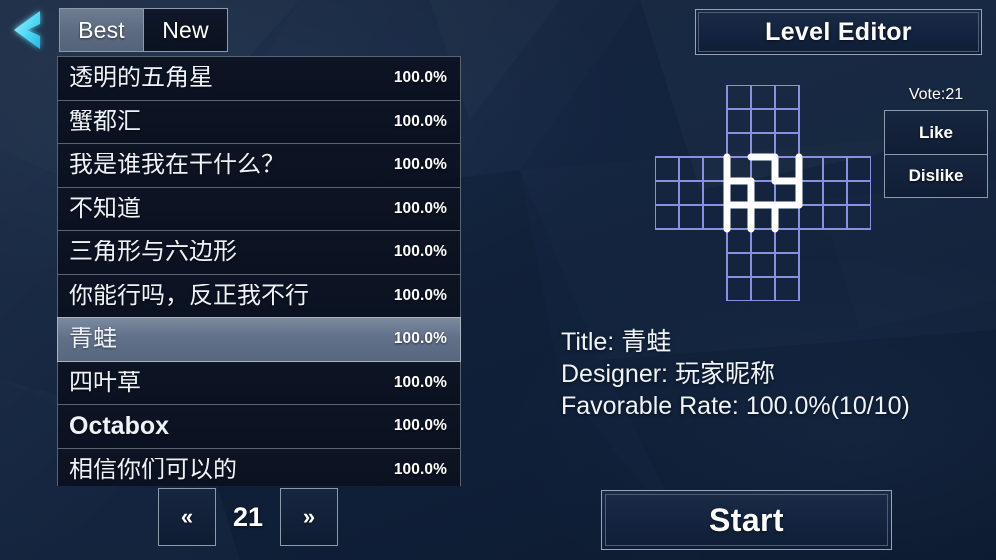 The width and height of the screenshot is (996, 560). Describe the element at coordinates (735, 406) in the screenshot. I see `detail-favorable-rate: Favorable Rate: 100.0%(10/10)` at that location.